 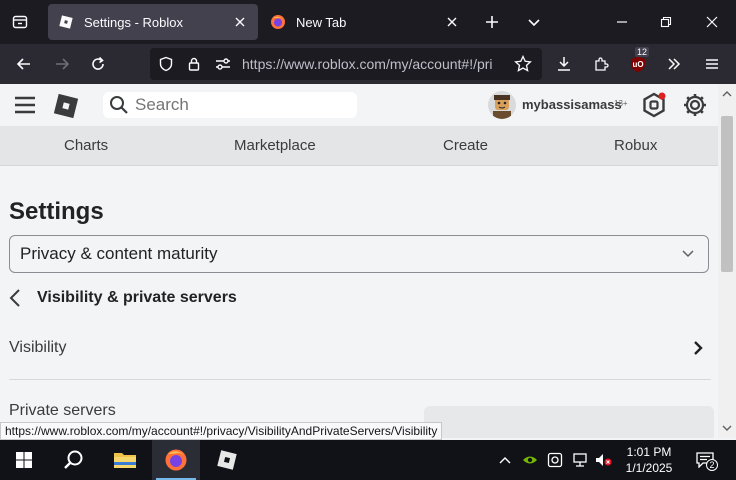 What do you see at coordinates (166, 64) in the screenshot?
I see `shield-icon` at bounding box center [166, 64].